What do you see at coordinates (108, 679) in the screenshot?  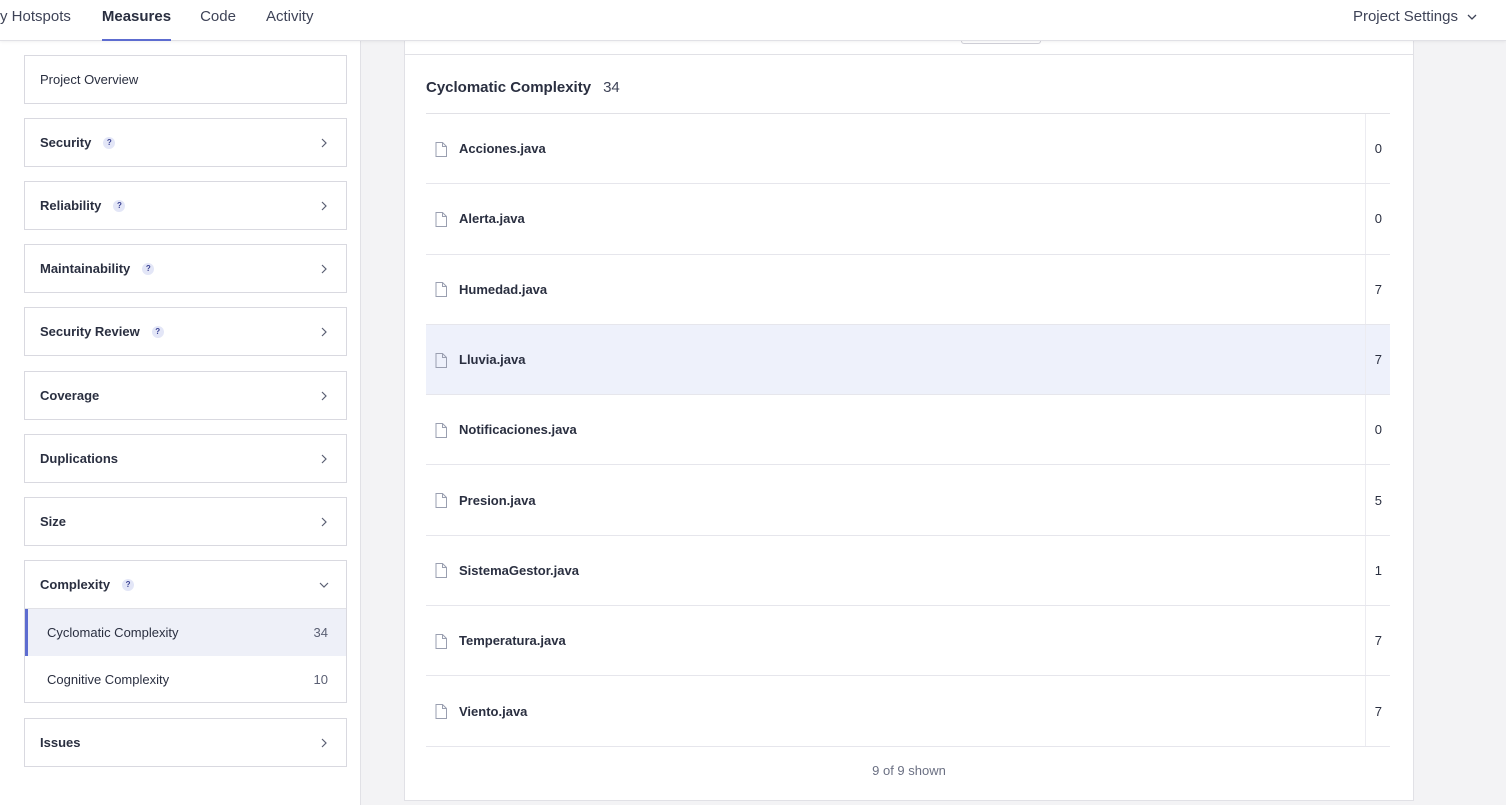 I see `metric-label: Cognitive Complexity` at bounding box center [108, 679].